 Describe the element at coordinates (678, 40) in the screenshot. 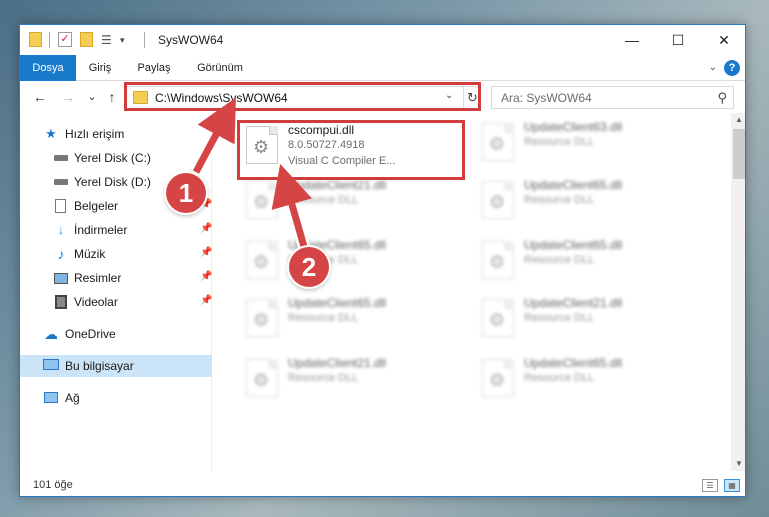

I see `maximize-button: ☐` at that location.